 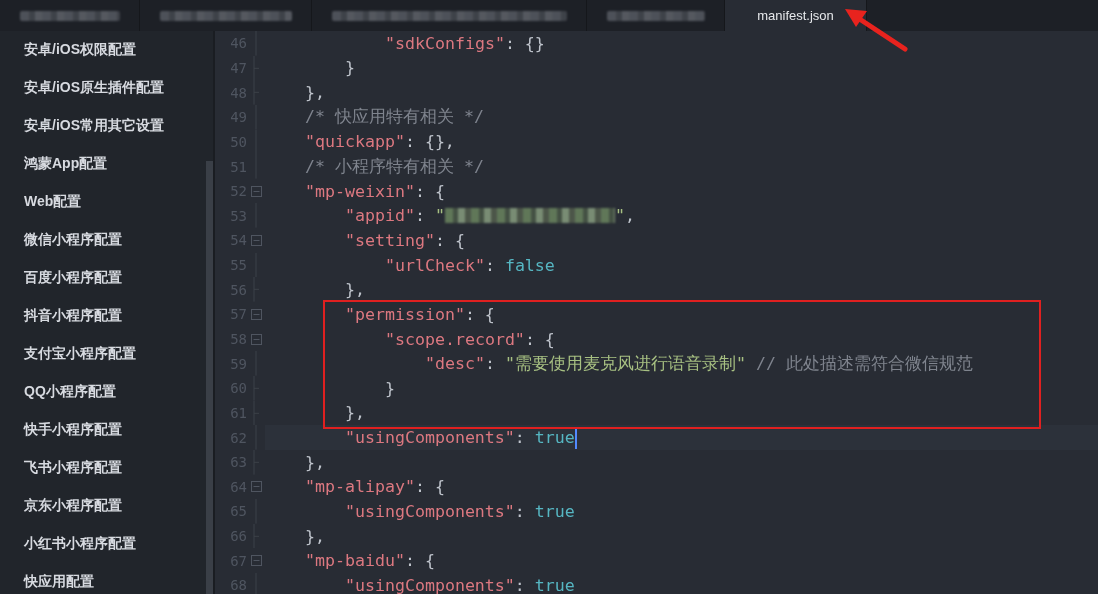 I want to click on code-line: "setting": {, so click(x=405, y=240).